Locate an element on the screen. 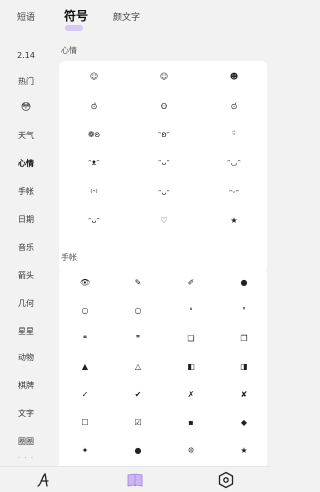  sidebar-item-7: 音乐 is located at coordinates (26, 247).